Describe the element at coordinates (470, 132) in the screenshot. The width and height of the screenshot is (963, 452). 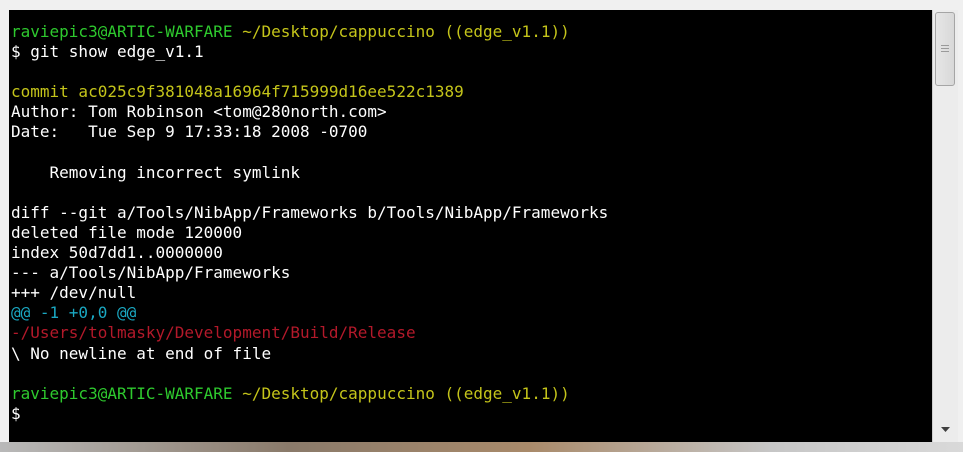
I see `terminal-line: Date: Tue Sep 9 17:33:18 2008 -0700` at that location.